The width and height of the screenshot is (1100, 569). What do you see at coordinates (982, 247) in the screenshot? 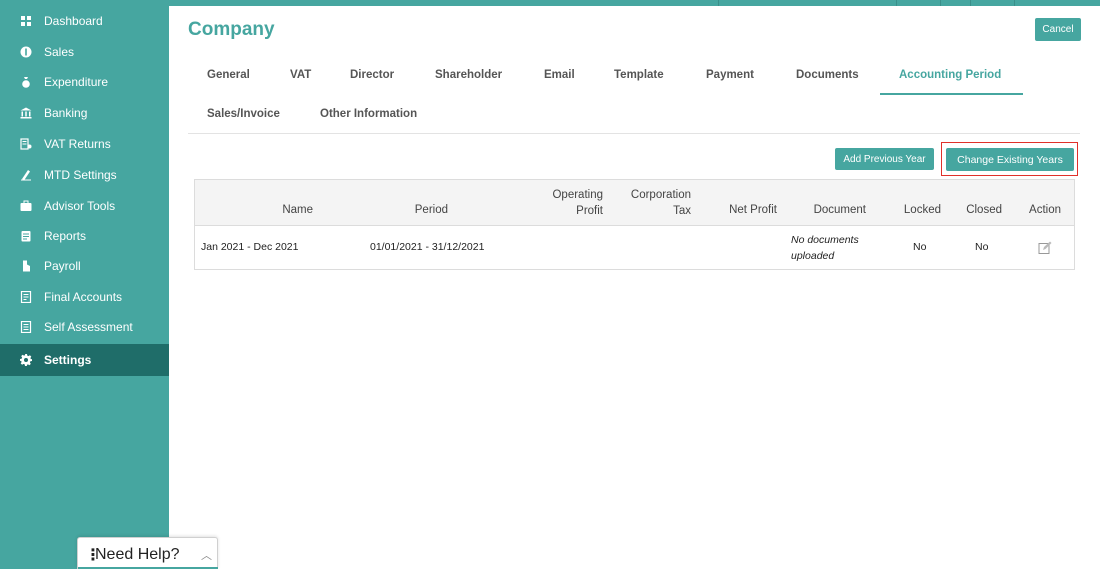
I see `cell-closed: No` at bounding box center [982, 247].